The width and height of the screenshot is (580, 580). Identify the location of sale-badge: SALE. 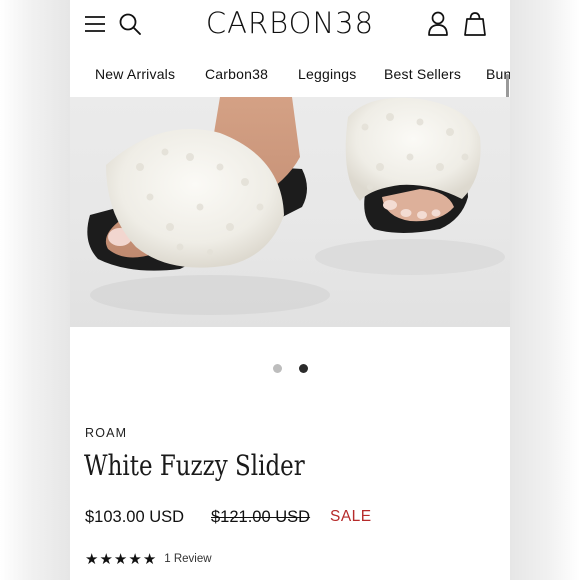
(351, 516).